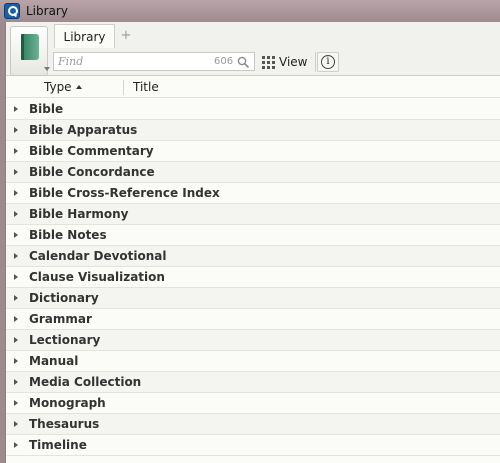 This screenshot has width=500, height=463. Describe the element at coordinates (133, 61) in the screenshot. I see `find-input` at that location.